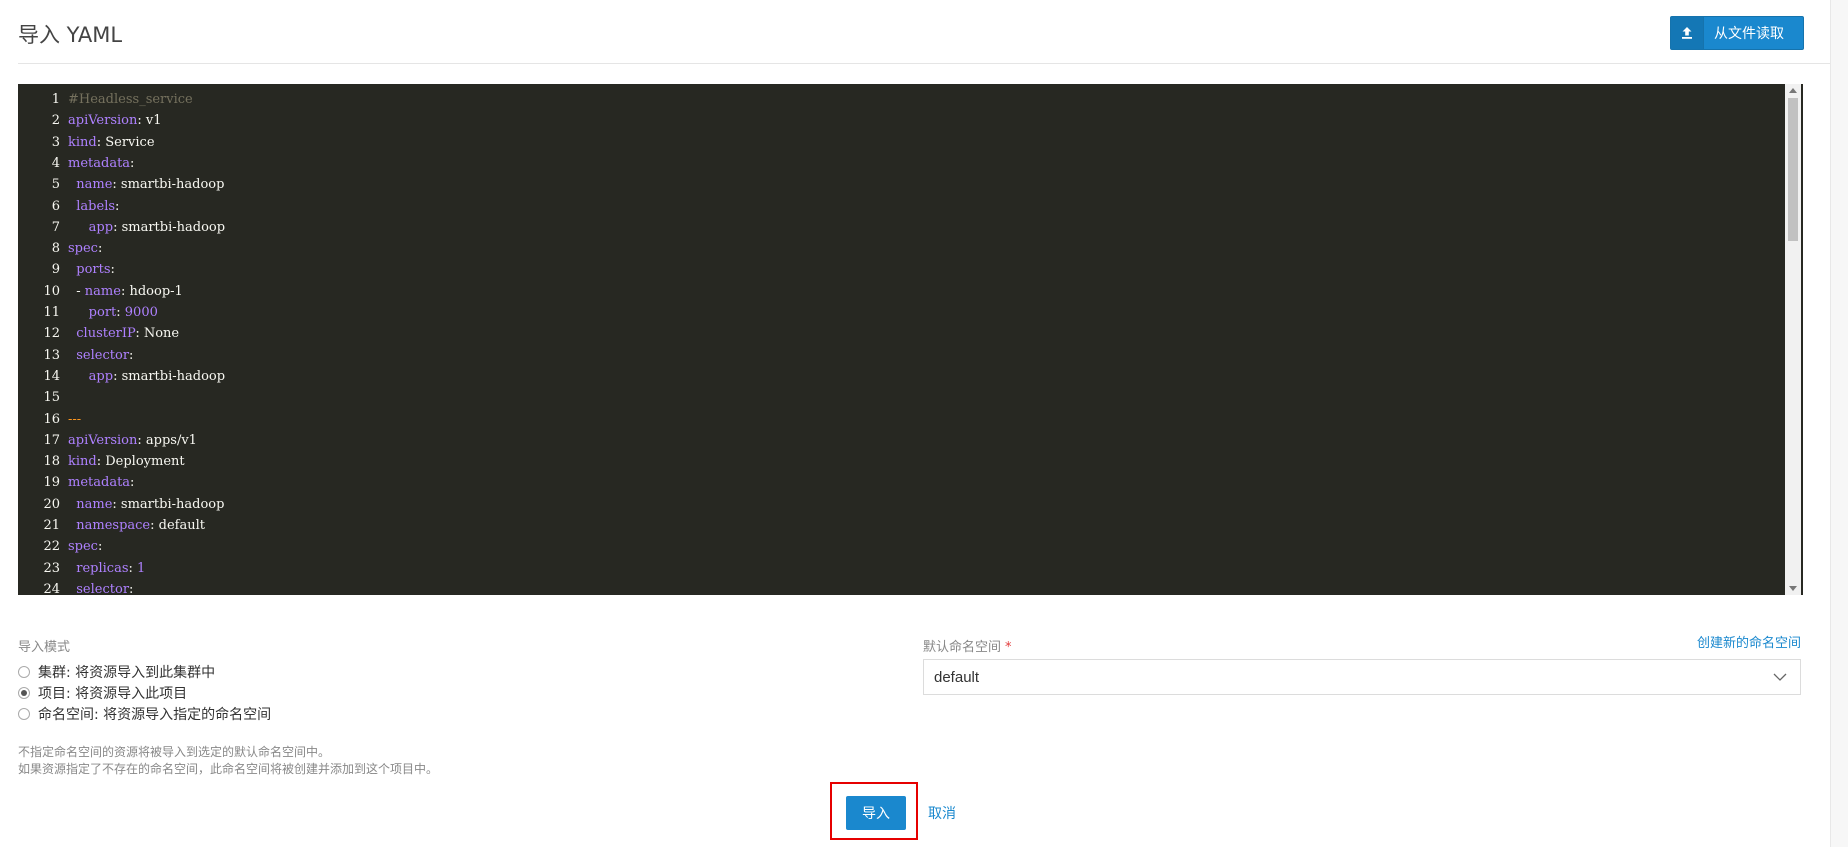 The height and width of the screenshot is (847, 1848). What do you see at coordinates (95, 270) in the screenshot?
I see `code-text: ports:` at bounding box center [95, 270].